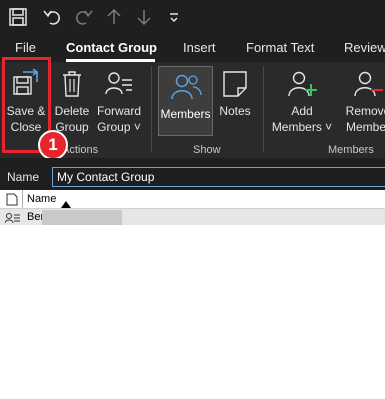 The image size is (385, 399). What do you see at coordinates (53, 145) in the screenshot?
I see `callout-badge: 1` at bounding box center [53, 145].